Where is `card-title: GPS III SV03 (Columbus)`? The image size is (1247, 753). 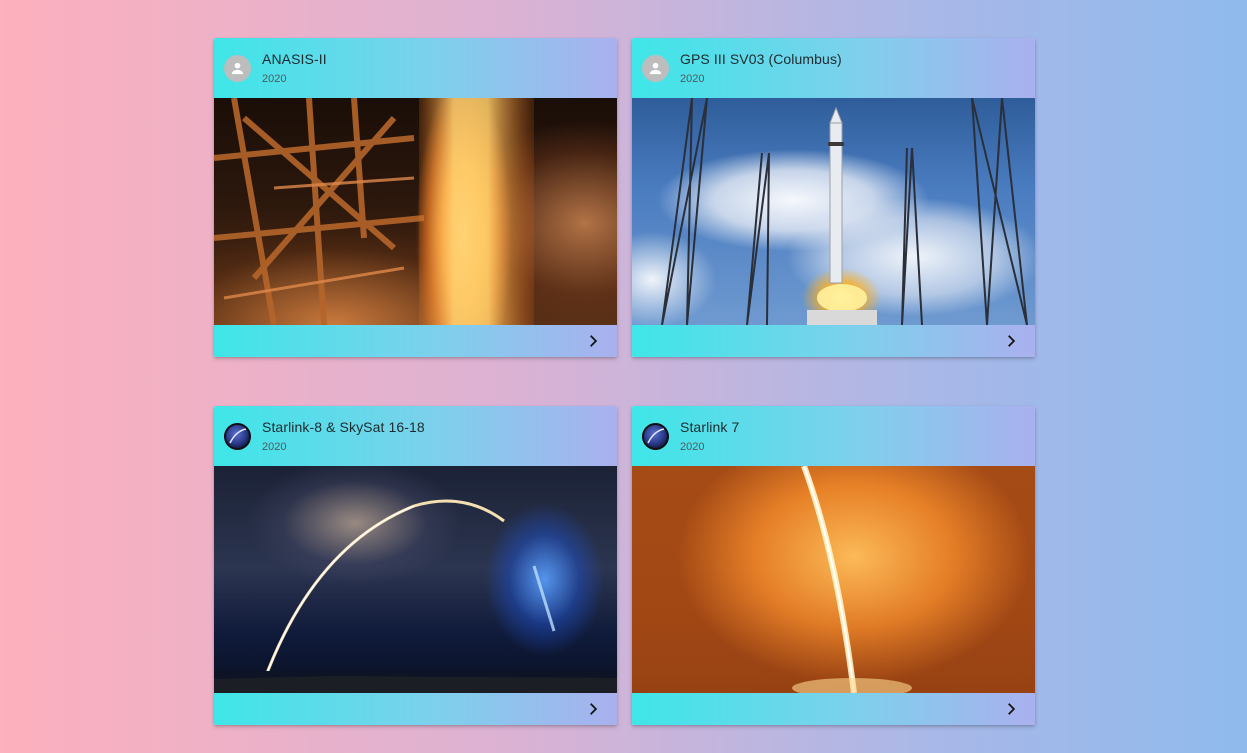 card-title: GPS III SV03 (Columbus) is located at coordinates (761, 59).